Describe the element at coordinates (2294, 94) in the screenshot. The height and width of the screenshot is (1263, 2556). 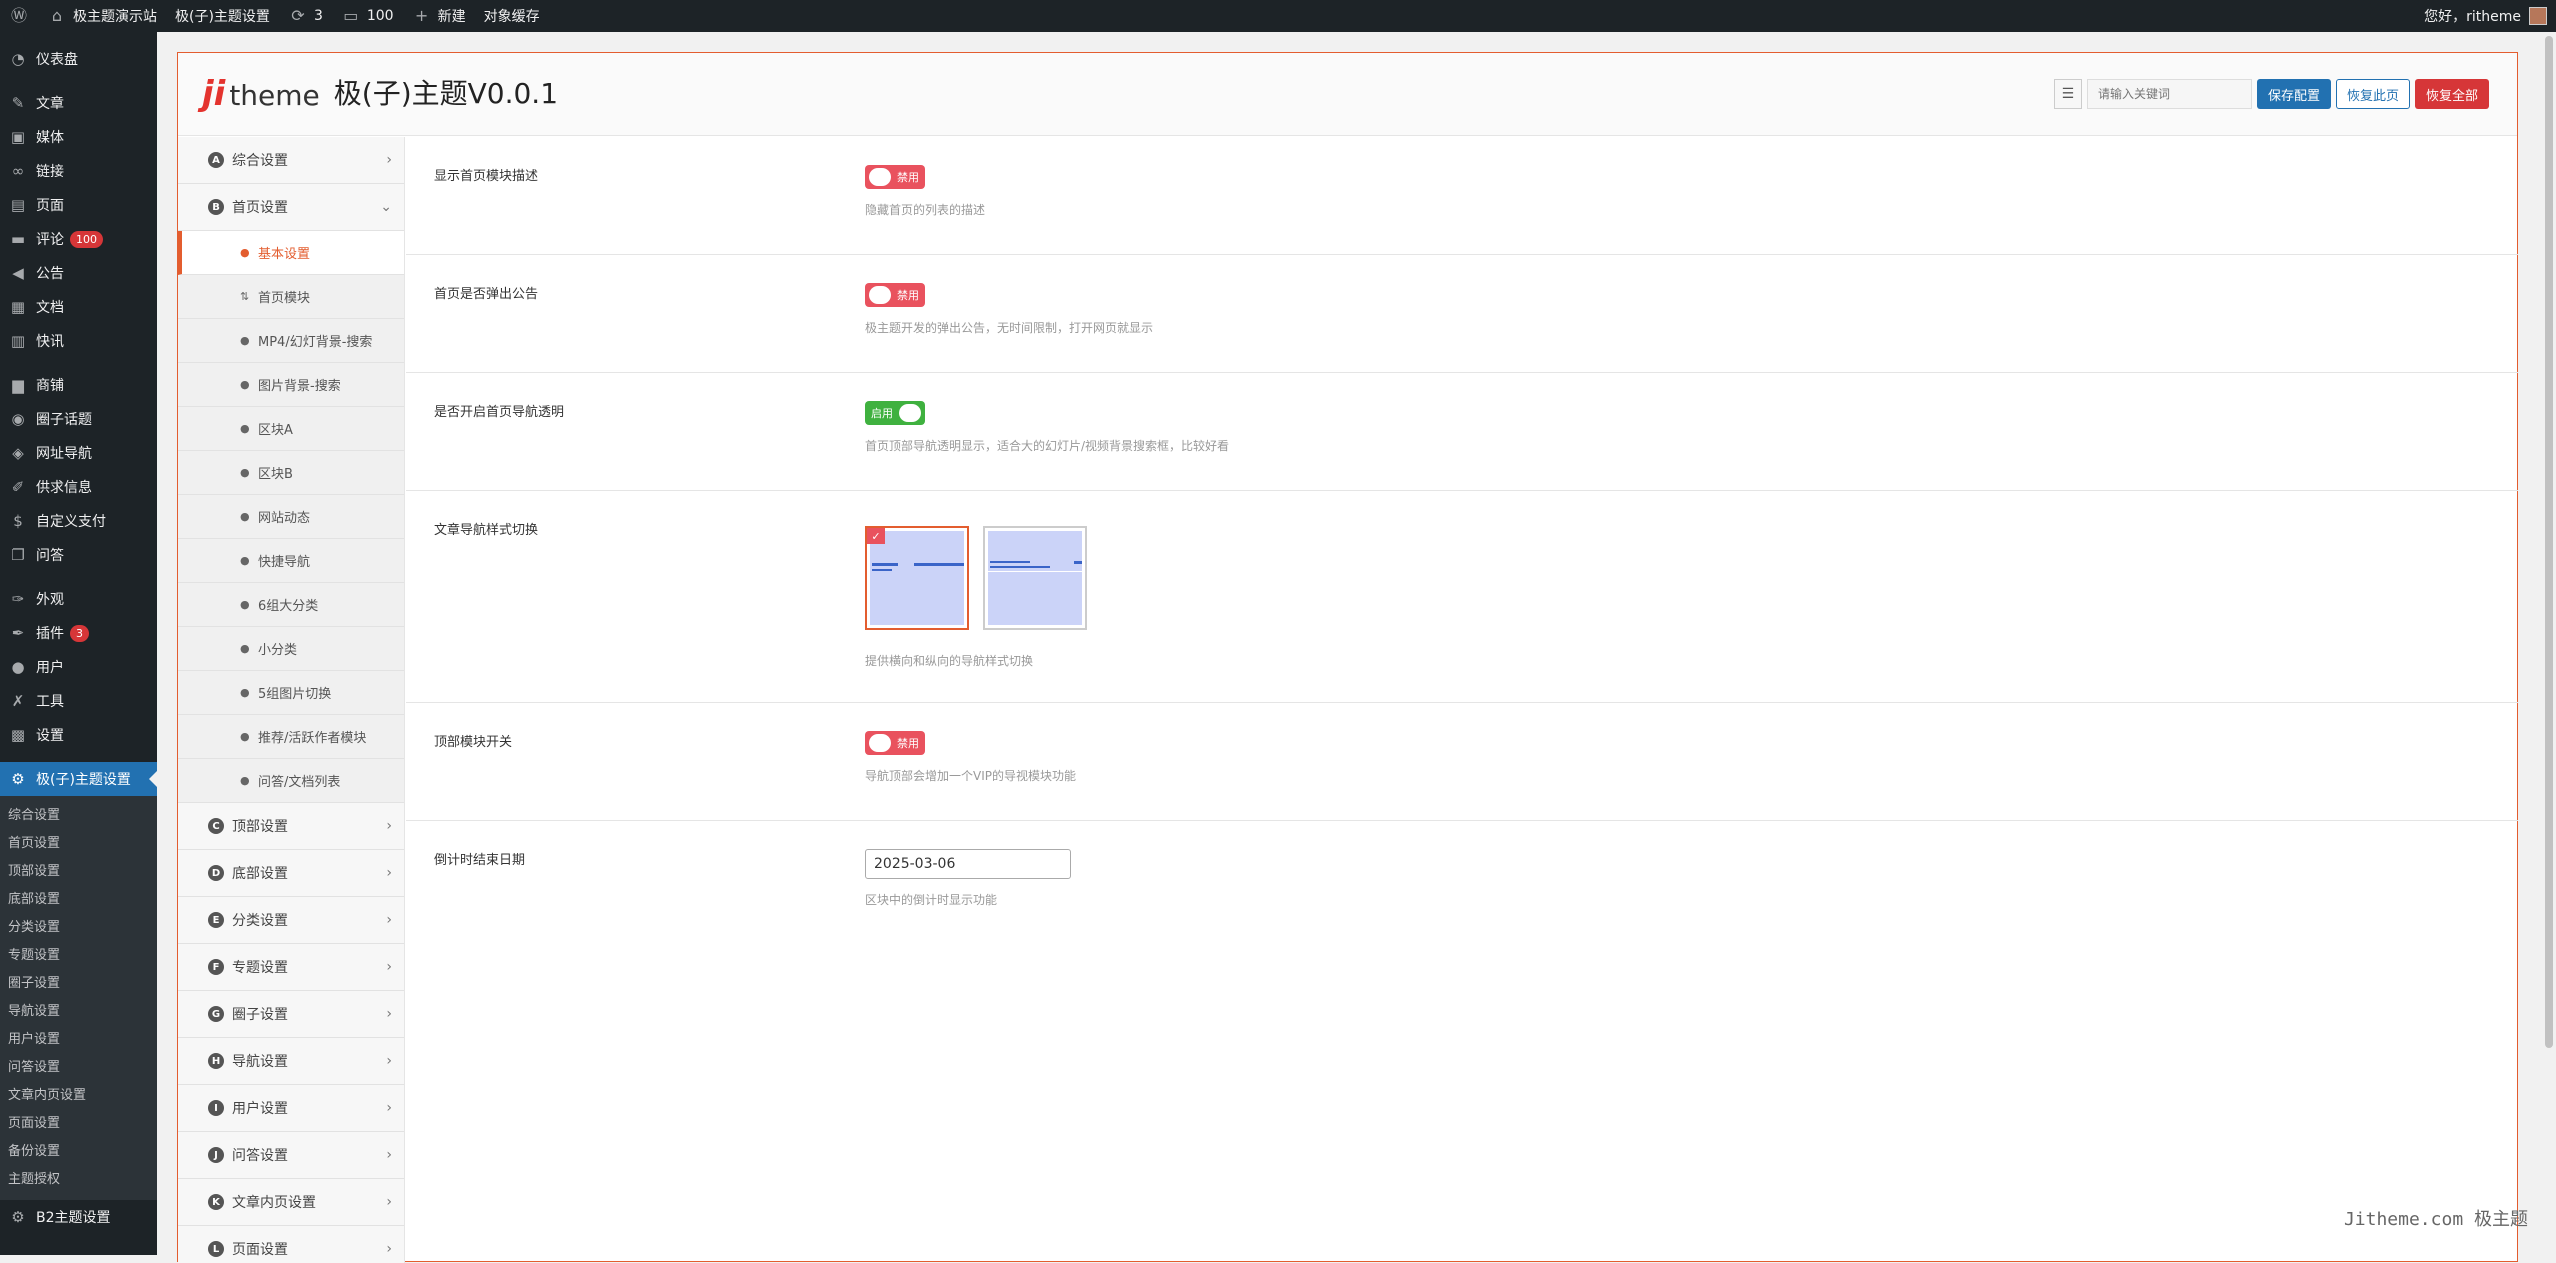
I see `save-button: 保存配置` at that location.